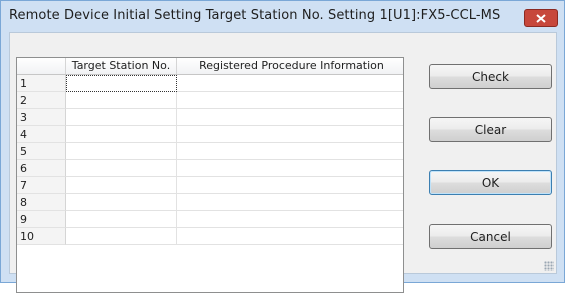 This screenshot has width=565, height=293. Describe the element at coordinates (41, 185) in the screenshot. I see `row-number: 7` at that location.